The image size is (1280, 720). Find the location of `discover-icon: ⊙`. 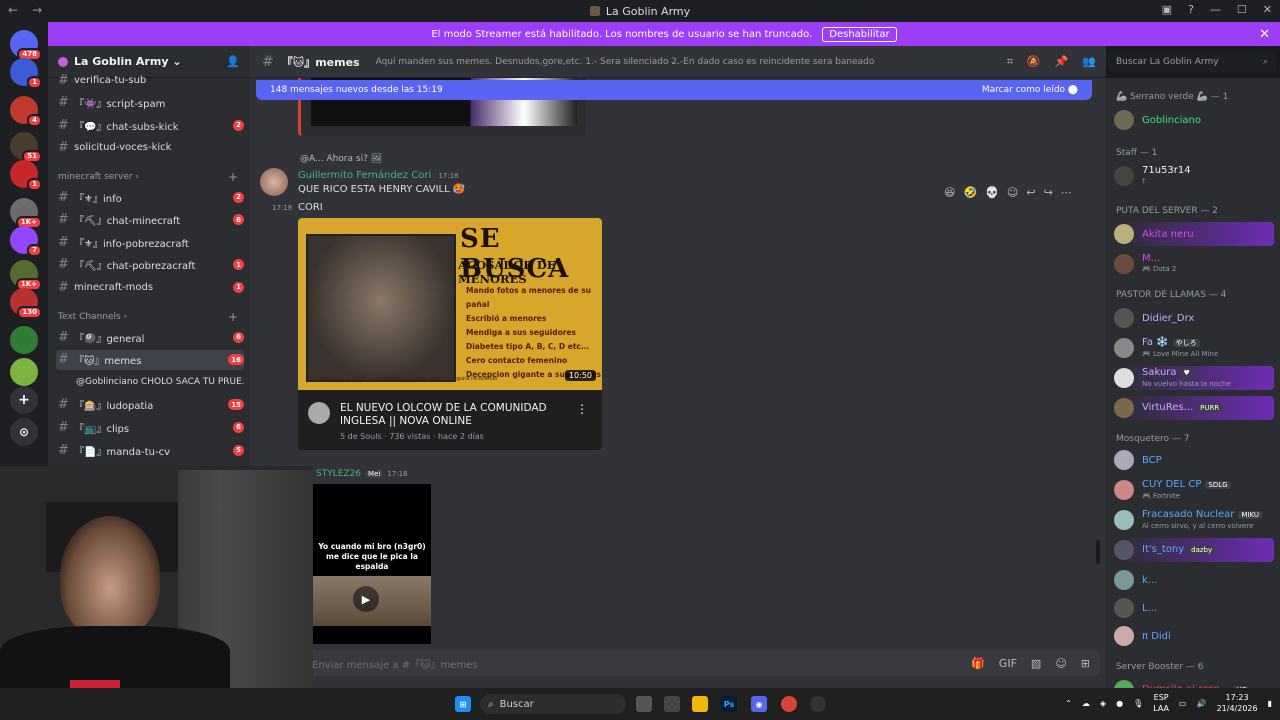

discover-icon: ⊙ is located at coordinates (24, 432).